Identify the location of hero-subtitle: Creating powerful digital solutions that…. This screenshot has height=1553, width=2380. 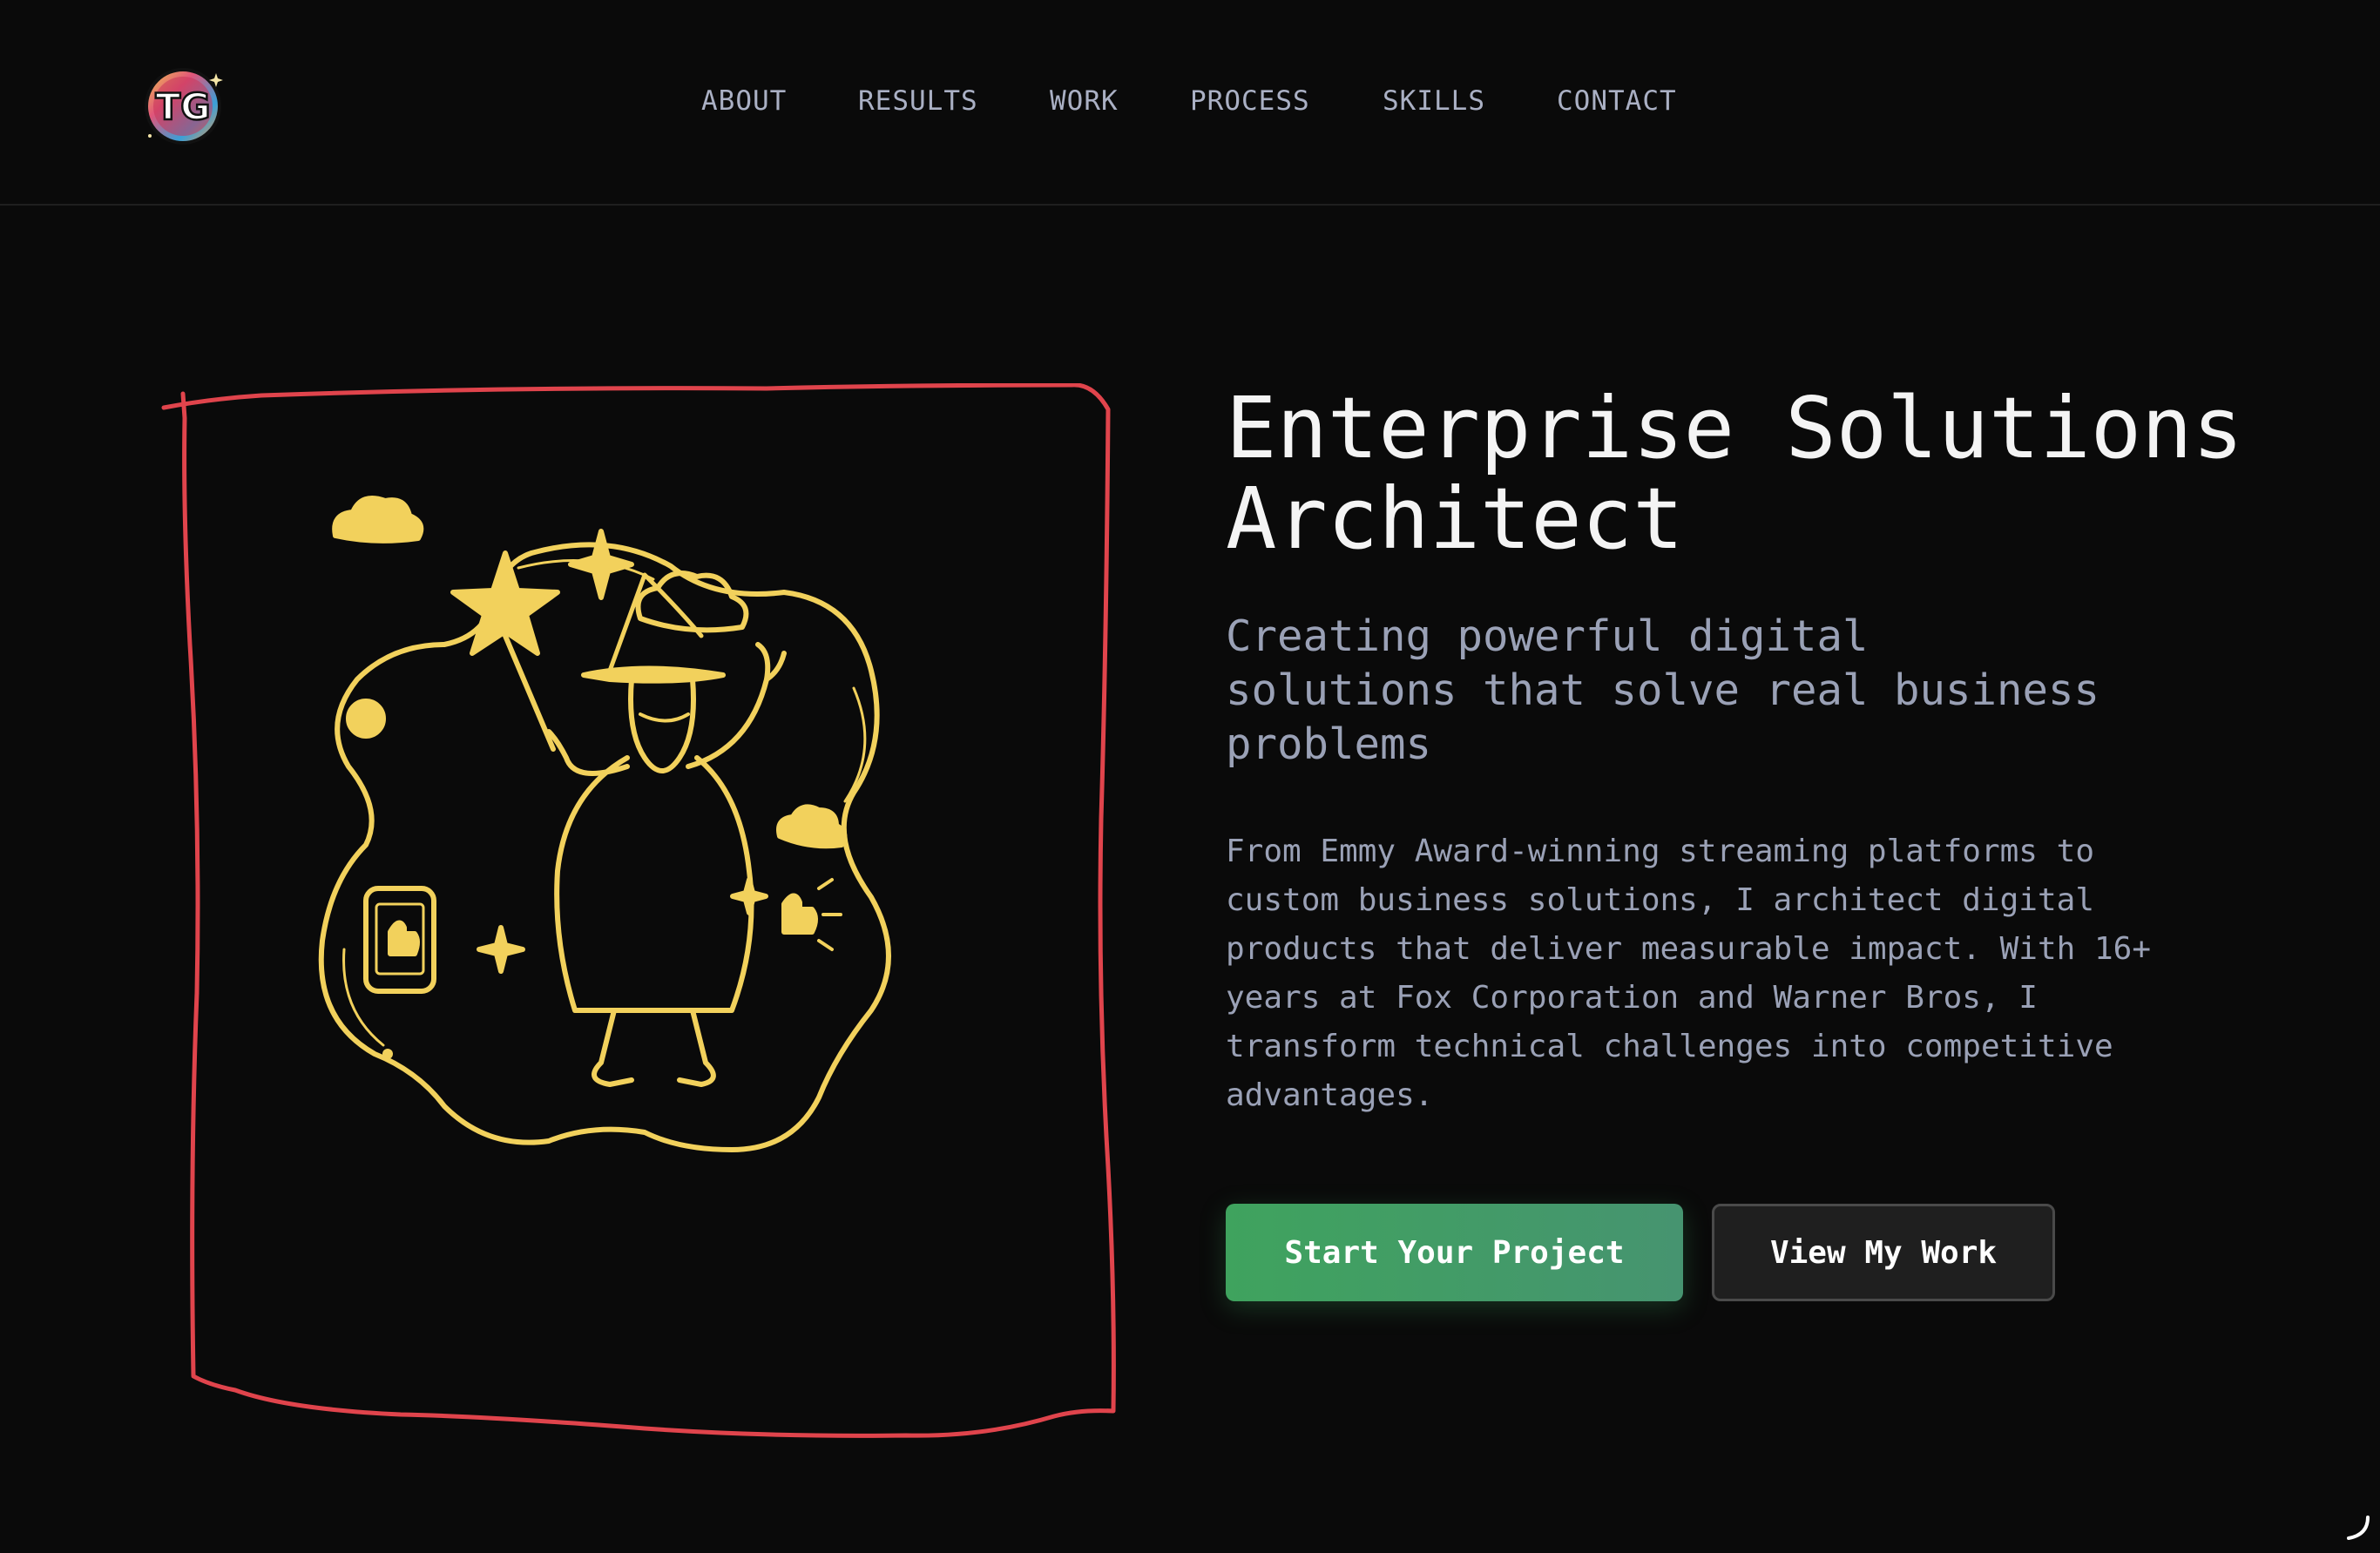
(1705, 691).